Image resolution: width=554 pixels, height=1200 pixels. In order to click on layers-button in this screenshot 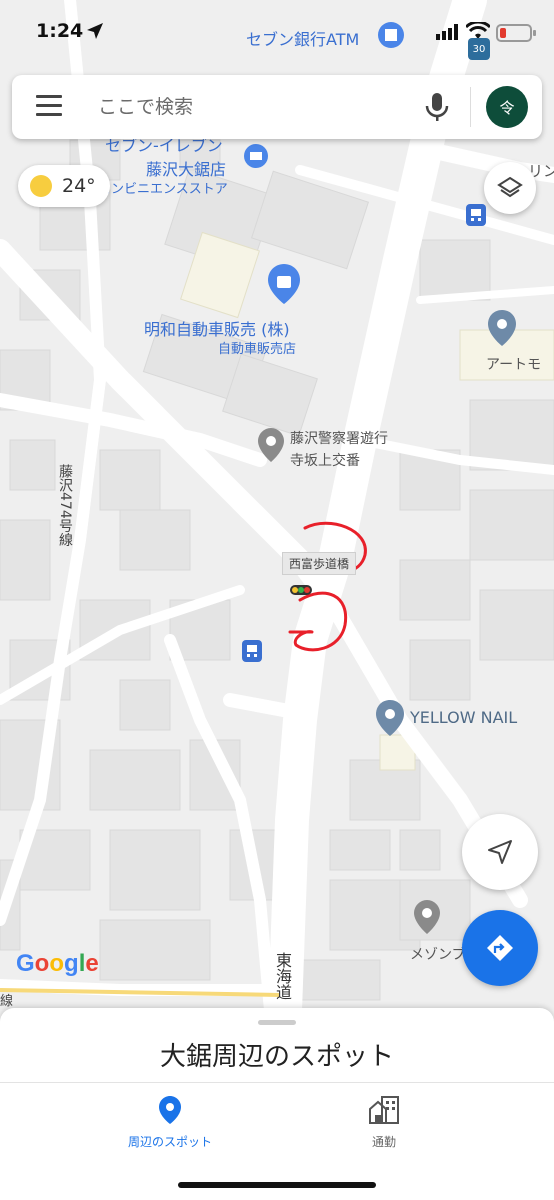, I will do `click(510, 188)`.